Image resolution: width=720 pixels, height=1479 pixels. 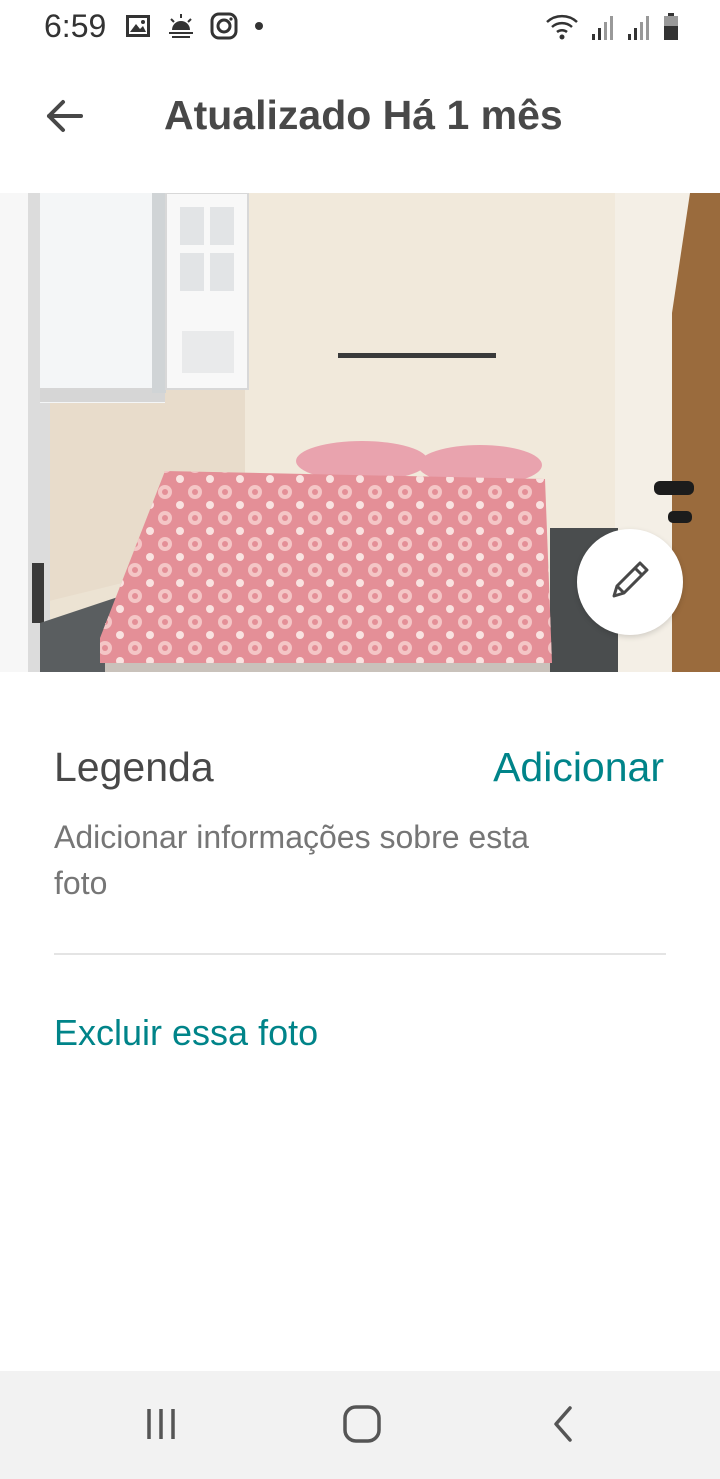 I want to click on status-bar: 6:59, so click(x=360, y=28).